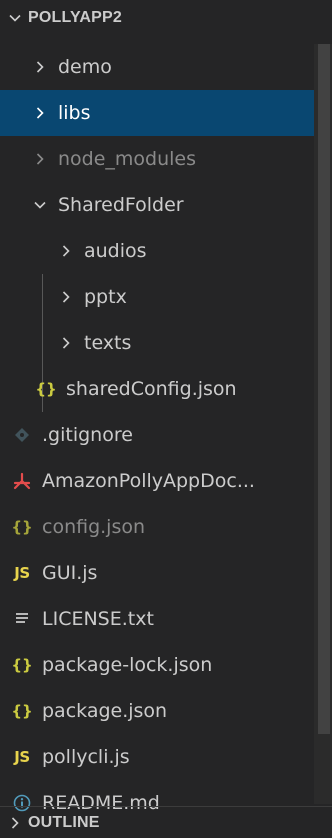  What do you see at coordinates (86, 757) in the screenshot?
I see `tree-item-label: pollycli.js` at bounding box center [86, 757].